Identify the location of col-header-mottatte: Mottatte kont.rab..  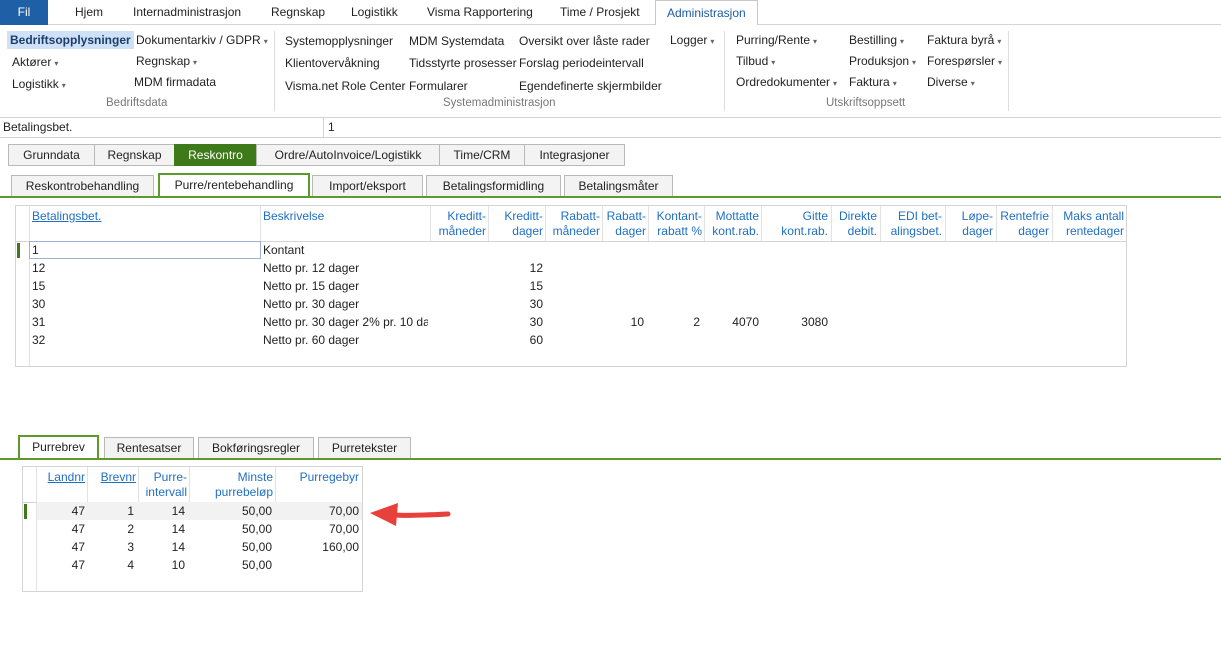
(731, 224).